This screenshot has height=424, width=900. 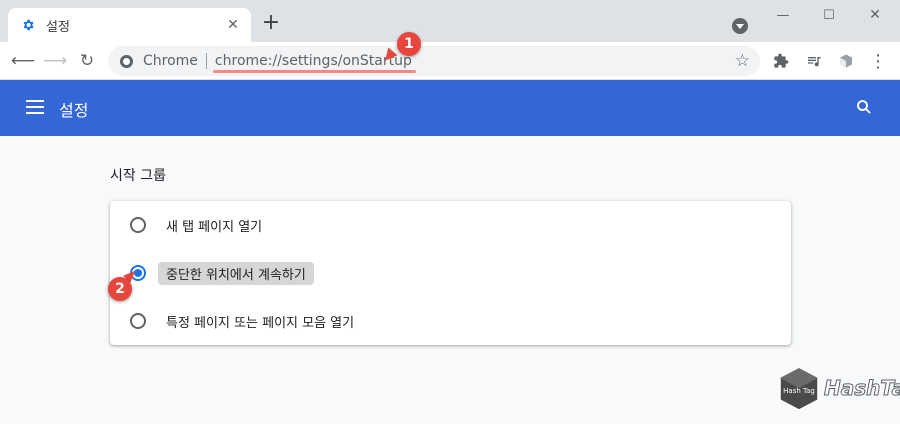 I want to click on watermark-cube-text: Hash Tag, so click(x=799, y=391).